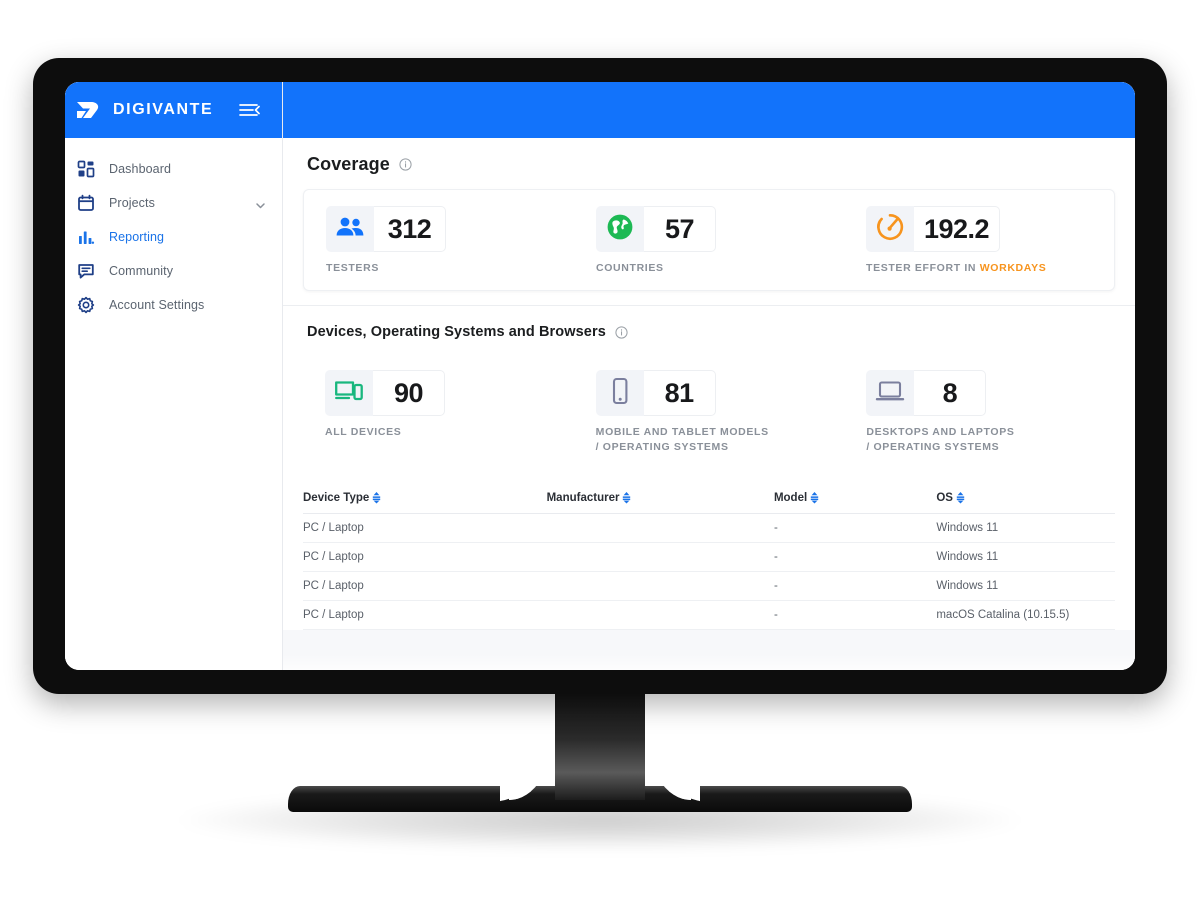 The width and height of the screenshot is (1200, 900). I want to click on column-header-model: Model, so click(855, 502).